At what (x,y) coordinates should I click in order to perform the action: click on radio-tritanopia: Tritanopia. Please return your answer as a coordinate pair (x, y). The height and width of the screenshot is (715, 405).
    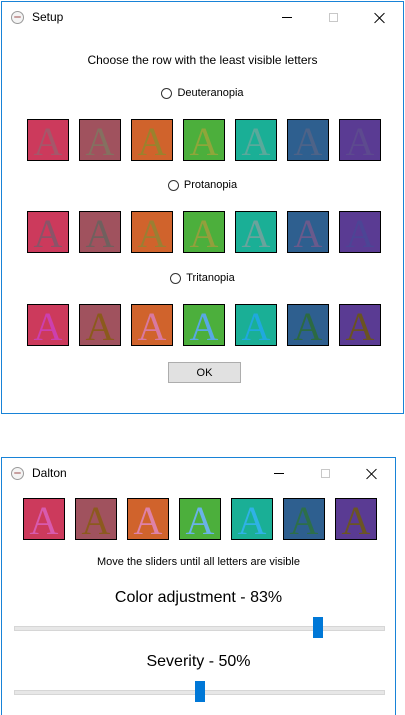
    Looking at the image, I should click on (202, 278).